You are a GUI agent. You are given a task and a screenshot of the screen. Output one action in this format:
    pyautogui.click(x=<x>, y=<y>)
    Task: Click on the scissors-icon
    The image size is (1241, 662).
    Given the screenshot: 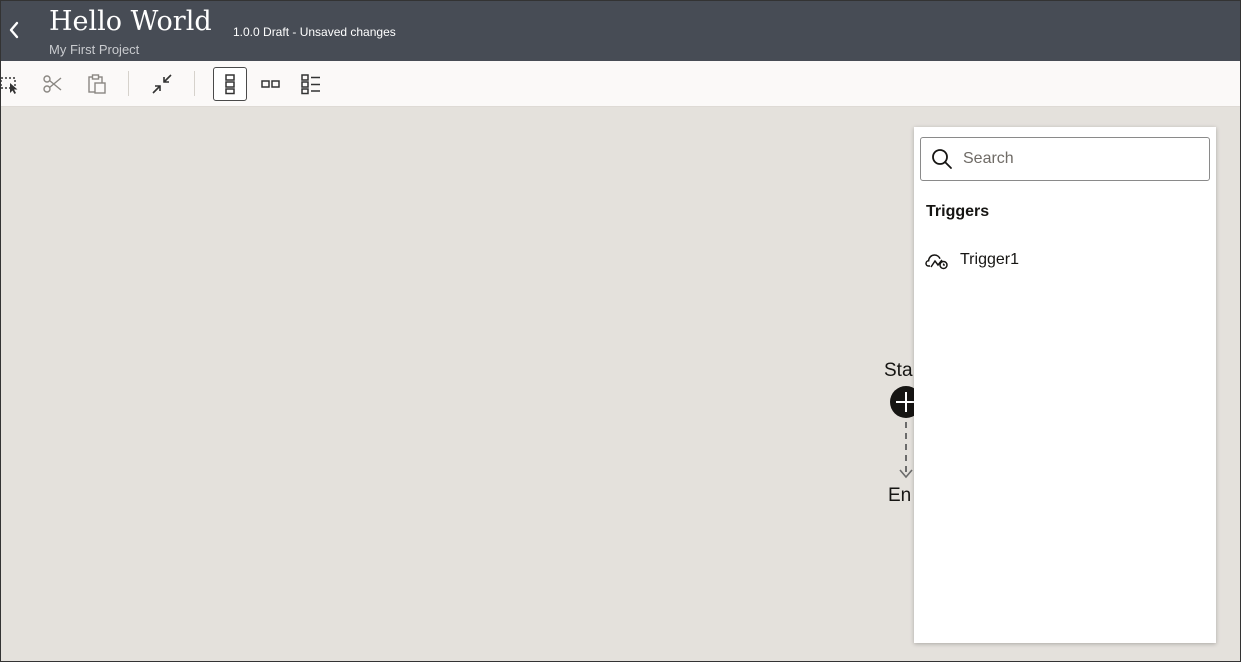 What is the action you would take?
    pyautogui.click(x=52, y=84)
    